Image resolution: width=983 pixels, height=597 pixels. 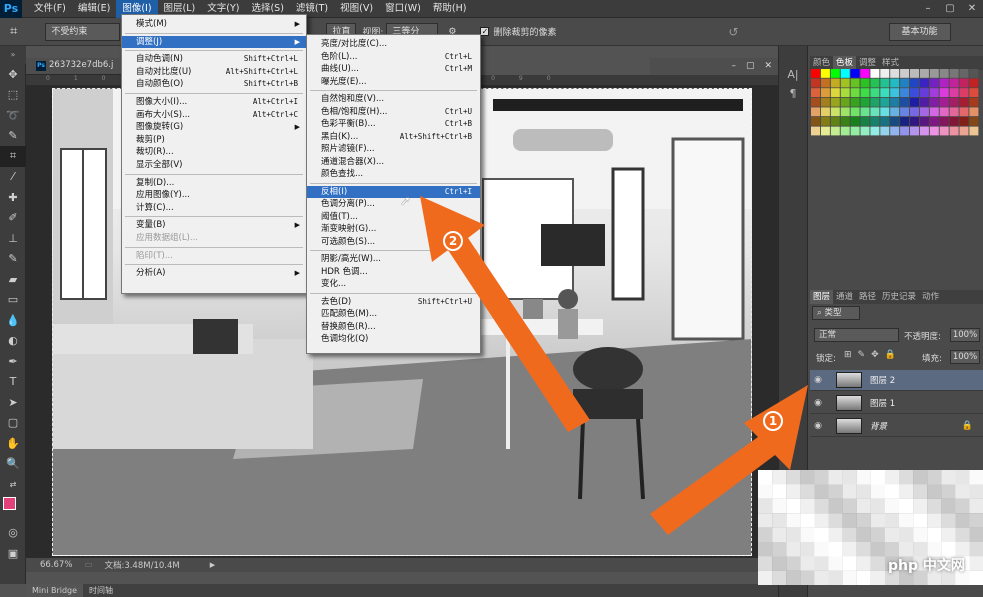 What do you see at coordinates (214, 72) in the screenshot?
I see `image_menu-item: 自动对比度(U) Alt+Shift+Ctrl+L` at bounding box center [214, 72].